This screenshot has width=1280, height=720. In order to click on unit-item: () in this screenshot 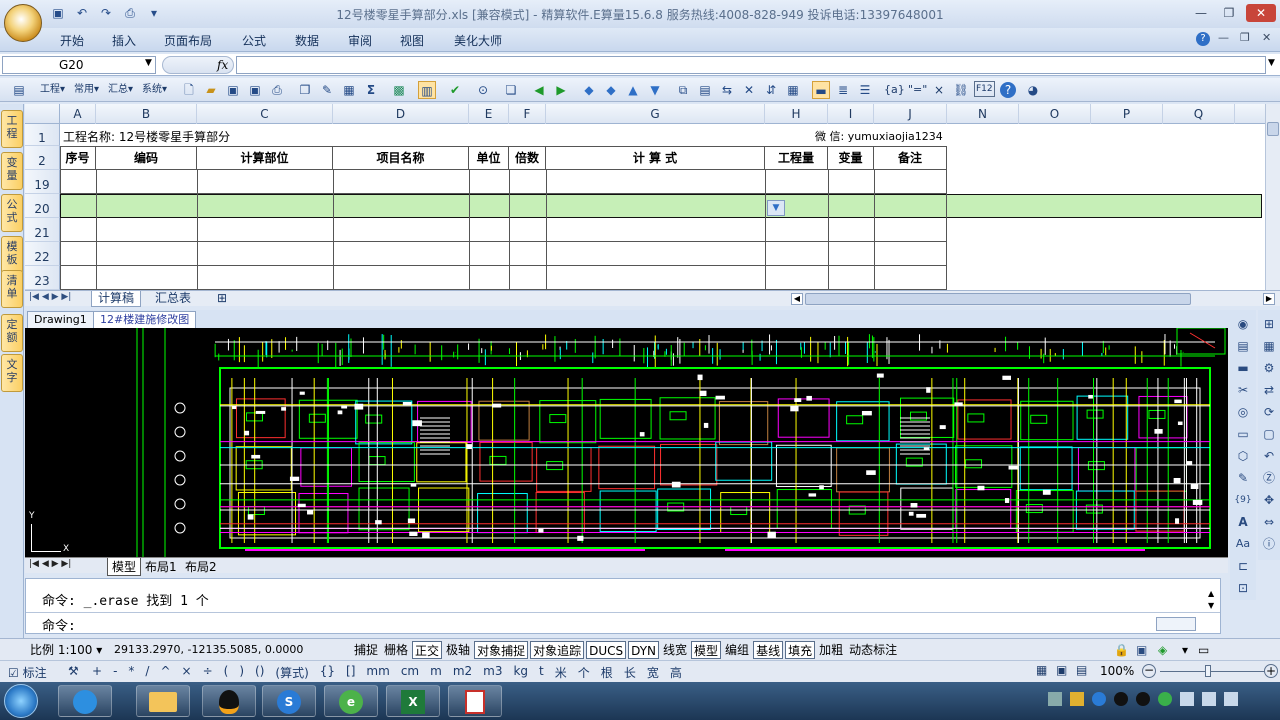, I will do `click(259, 672)`.